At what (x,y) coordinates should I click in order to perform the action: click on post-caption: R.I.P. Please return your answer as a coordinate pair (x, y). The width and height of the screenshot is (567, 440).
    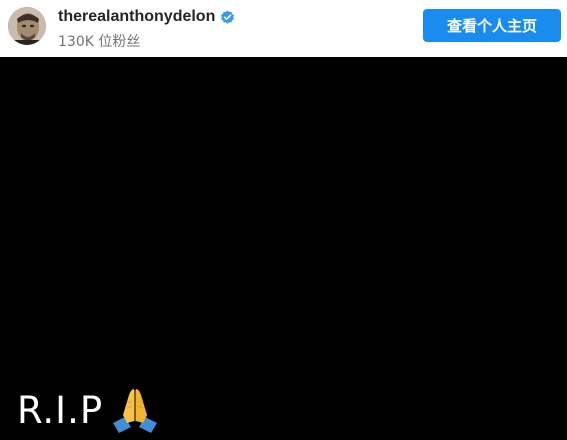
    Looking at the image, I should click on (89, 410).